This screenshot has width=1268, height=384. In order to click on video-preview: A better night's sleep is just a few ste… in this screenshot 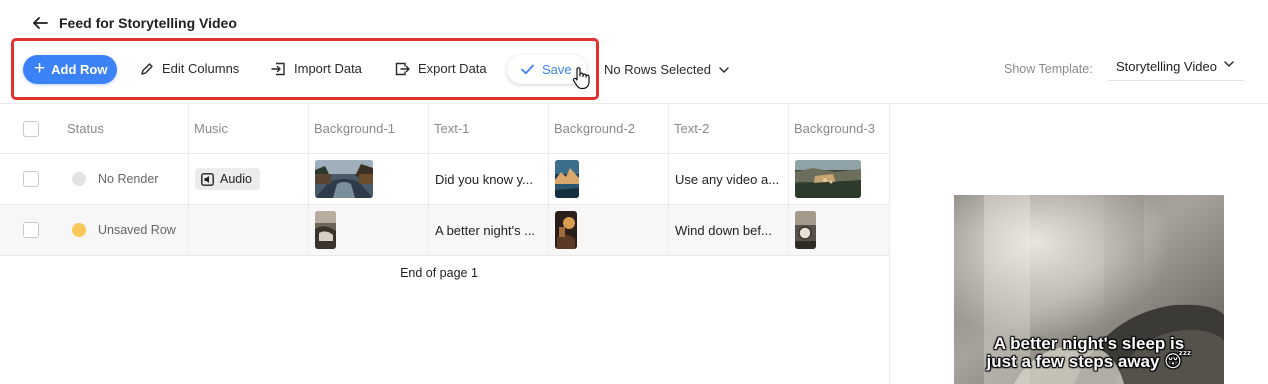, I will do `click(1089, 289)`.